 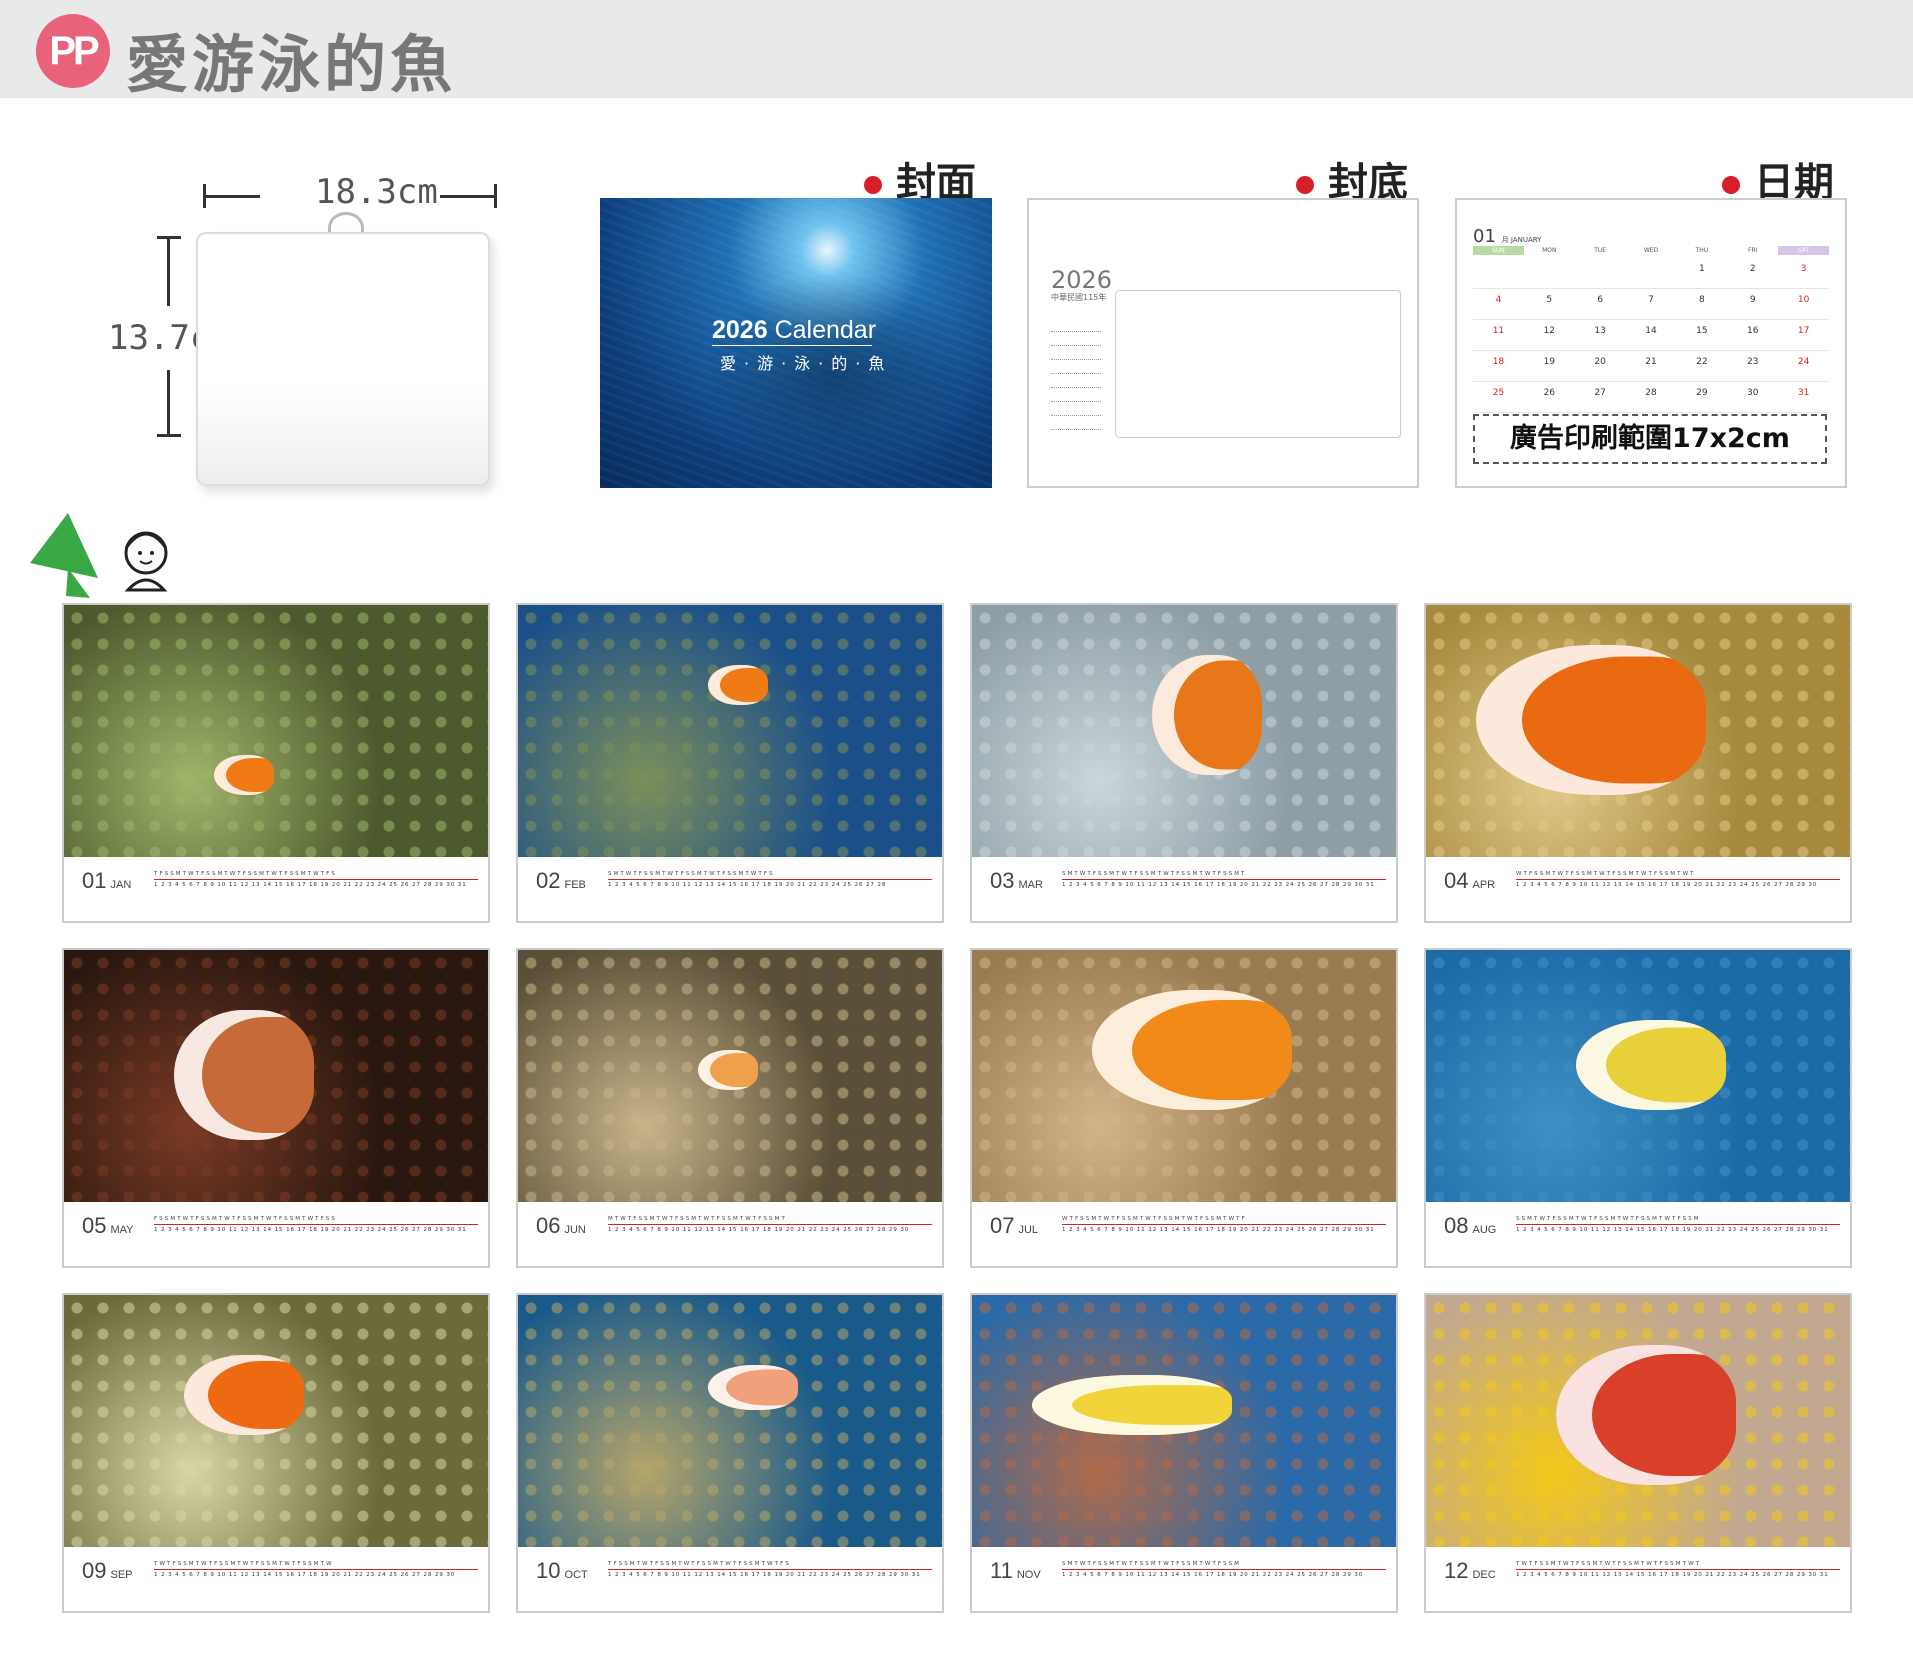 What do you see at coordinates (1651, 366) in the screenshot?
I see `date-row: 18 19 20 21 22 23 24` at bounding box center [1651, 366].